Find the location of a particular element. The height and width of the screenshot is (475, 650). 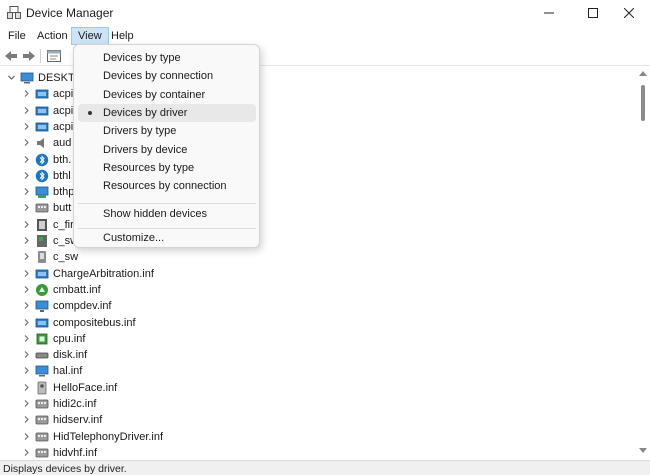

tree-item: ChargeArbitration.inf is located at coordinates (318, 274).